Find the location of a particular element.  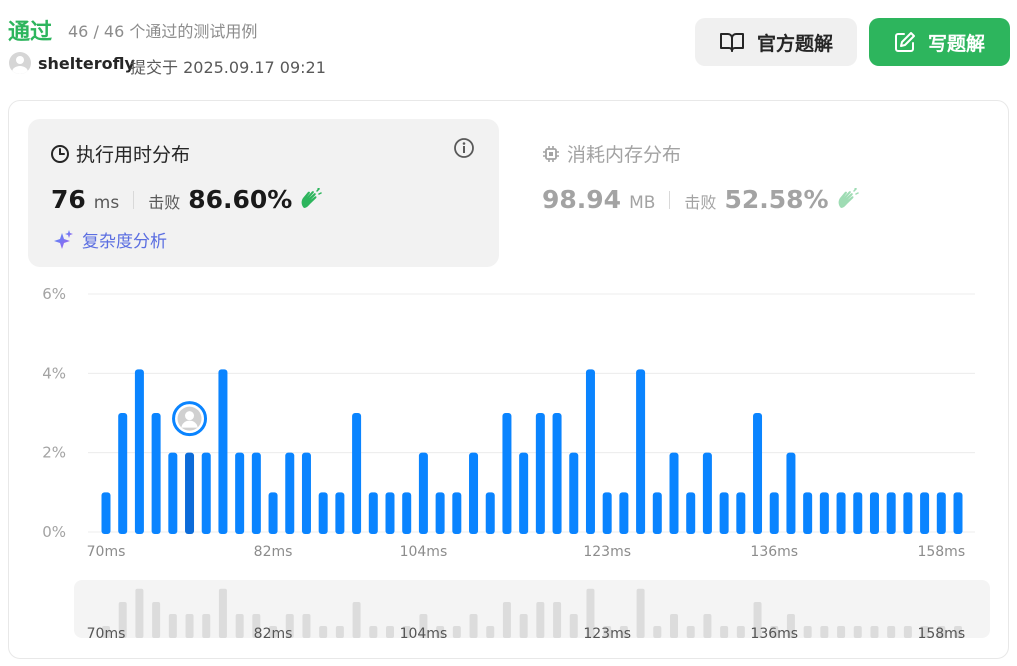

navigator-tick-label: 136ms is located at coordinates (774, 634).